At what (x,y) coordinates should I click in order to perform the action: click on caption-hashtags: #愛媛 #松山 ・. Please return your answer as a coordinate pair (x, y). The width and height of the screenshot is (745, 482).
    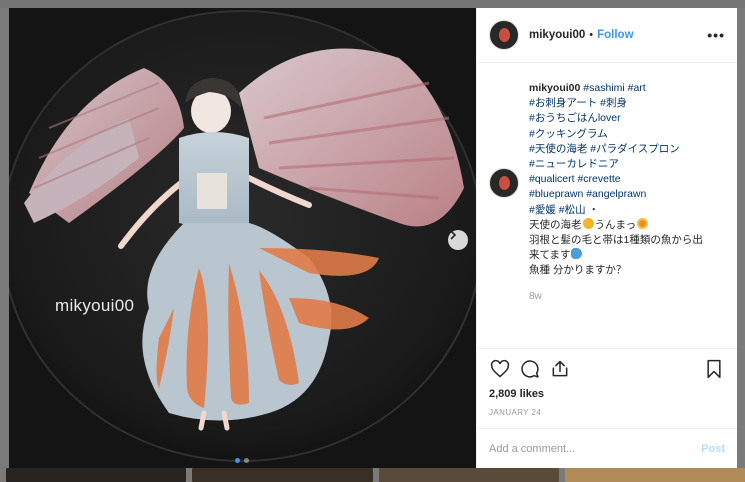
    Looking at the image, I should click on (616, 210).